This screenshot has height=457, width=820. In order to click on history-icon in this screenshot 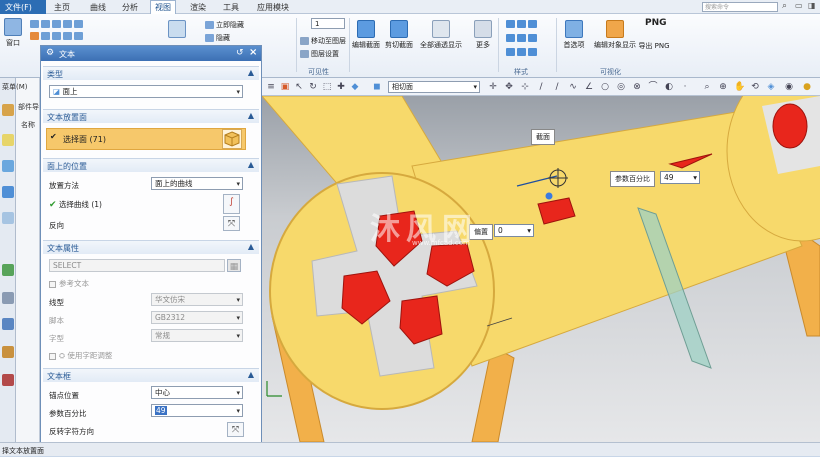, I will do `click(8, 298)`.